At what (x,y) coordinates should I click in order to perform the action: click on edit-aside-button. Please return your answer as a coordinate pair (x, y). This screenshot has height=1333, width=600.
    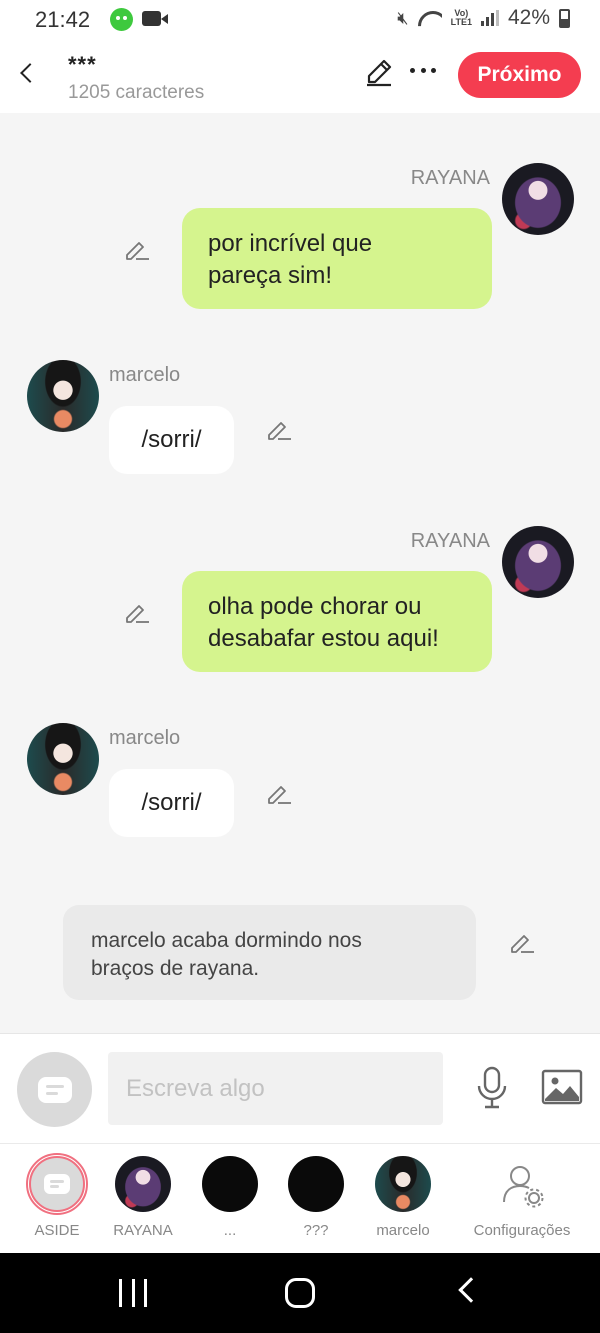
    Looking at the image, I should click on (522, 944).